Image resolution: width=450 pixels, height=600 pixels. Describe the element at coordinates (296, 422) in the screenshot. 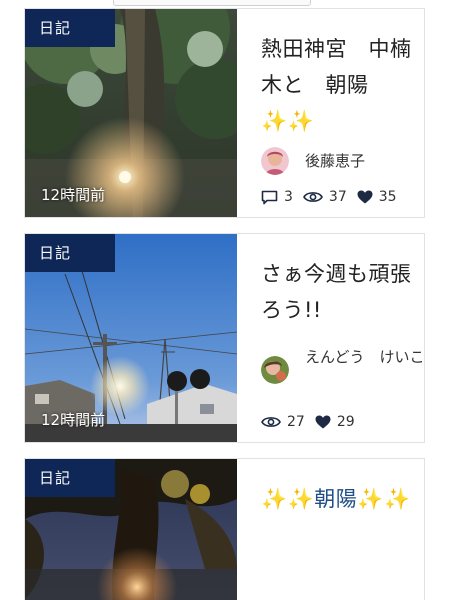

I see `view-count: 27` at that location.